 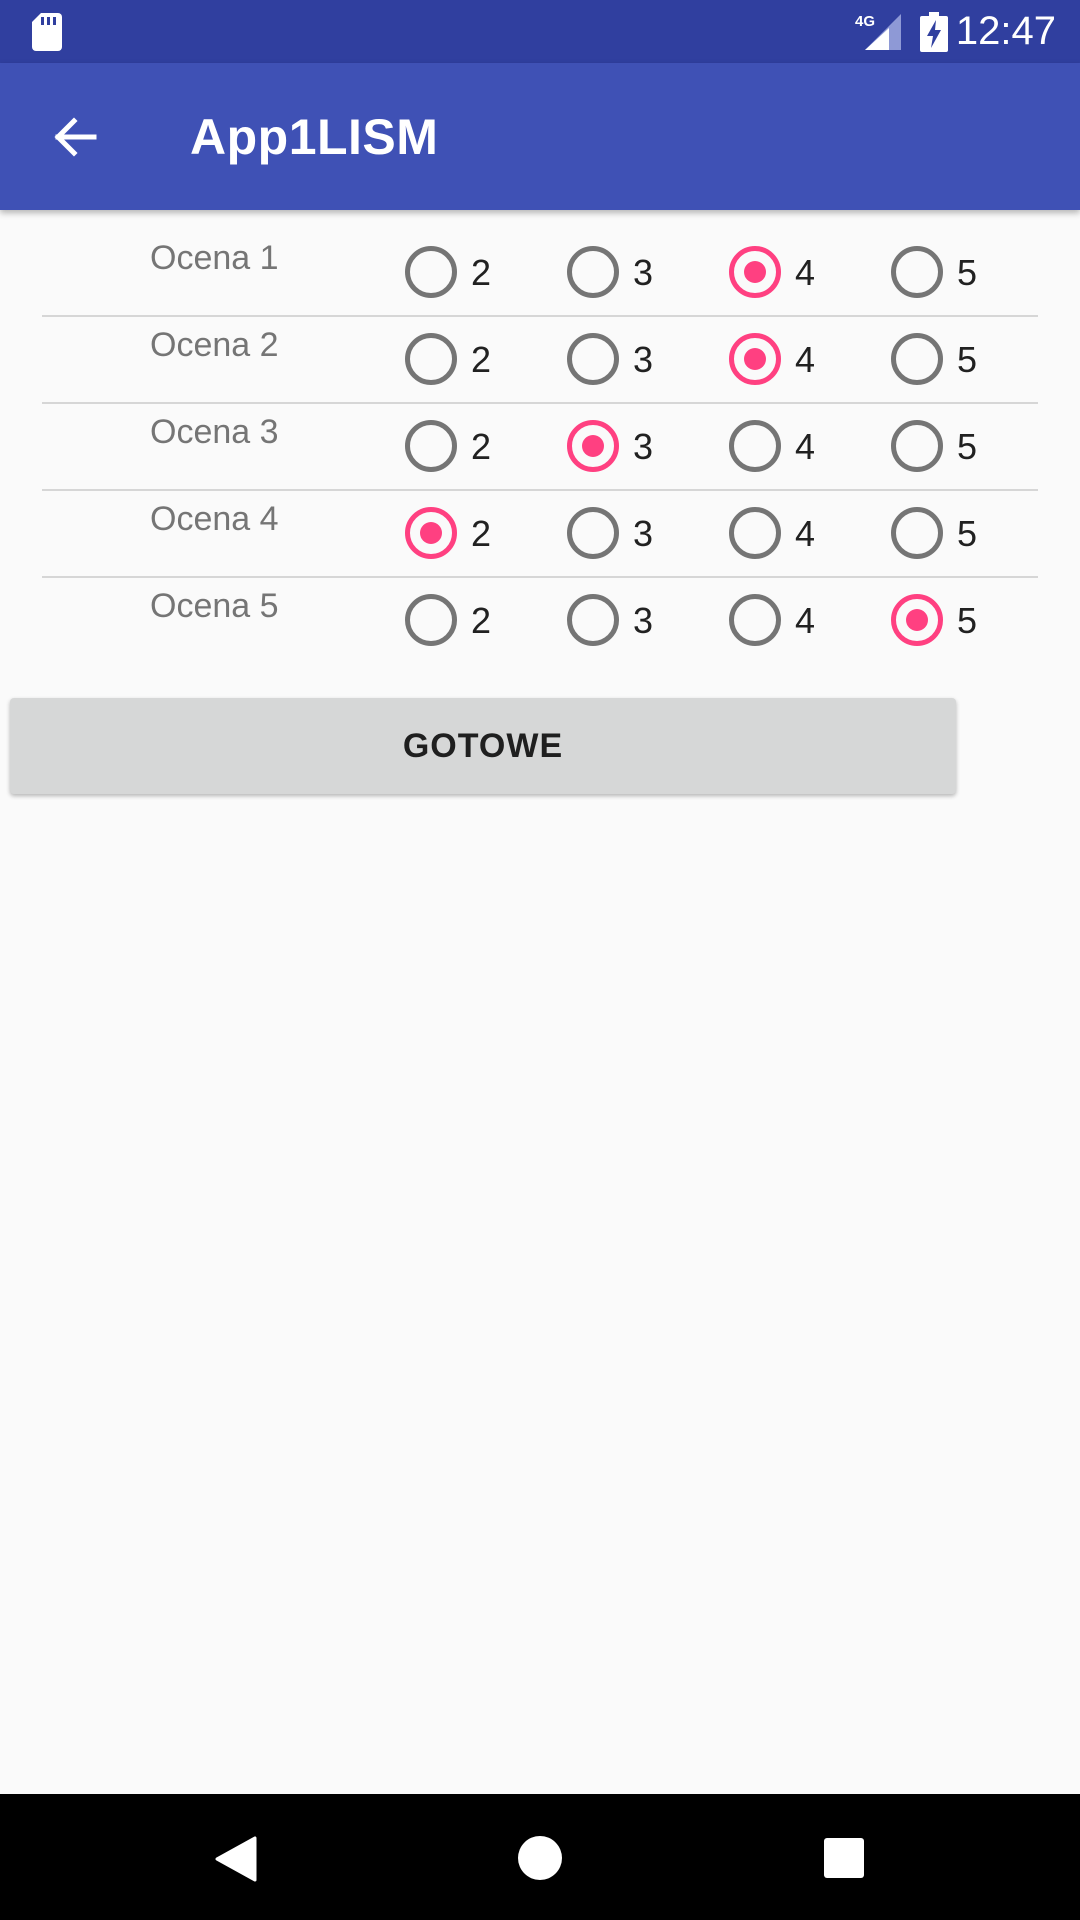 What do you see at coordinates (483, 746) in the screenshot?
I see `done-button: GOTOWE` at bounding box center [483, 746].